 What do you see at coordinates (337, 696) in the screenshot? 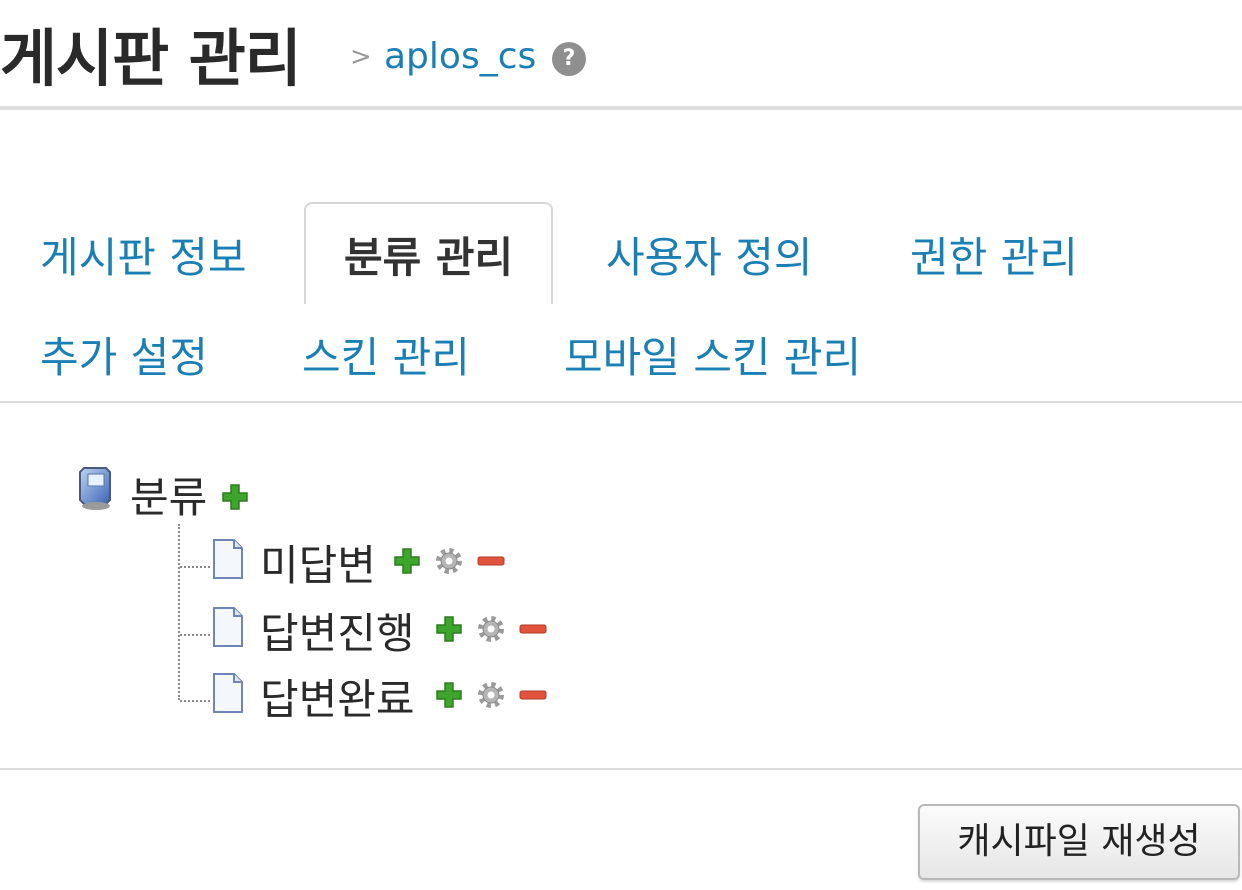
I see `node-label: 답변완료` at bounding box center [337, 696].